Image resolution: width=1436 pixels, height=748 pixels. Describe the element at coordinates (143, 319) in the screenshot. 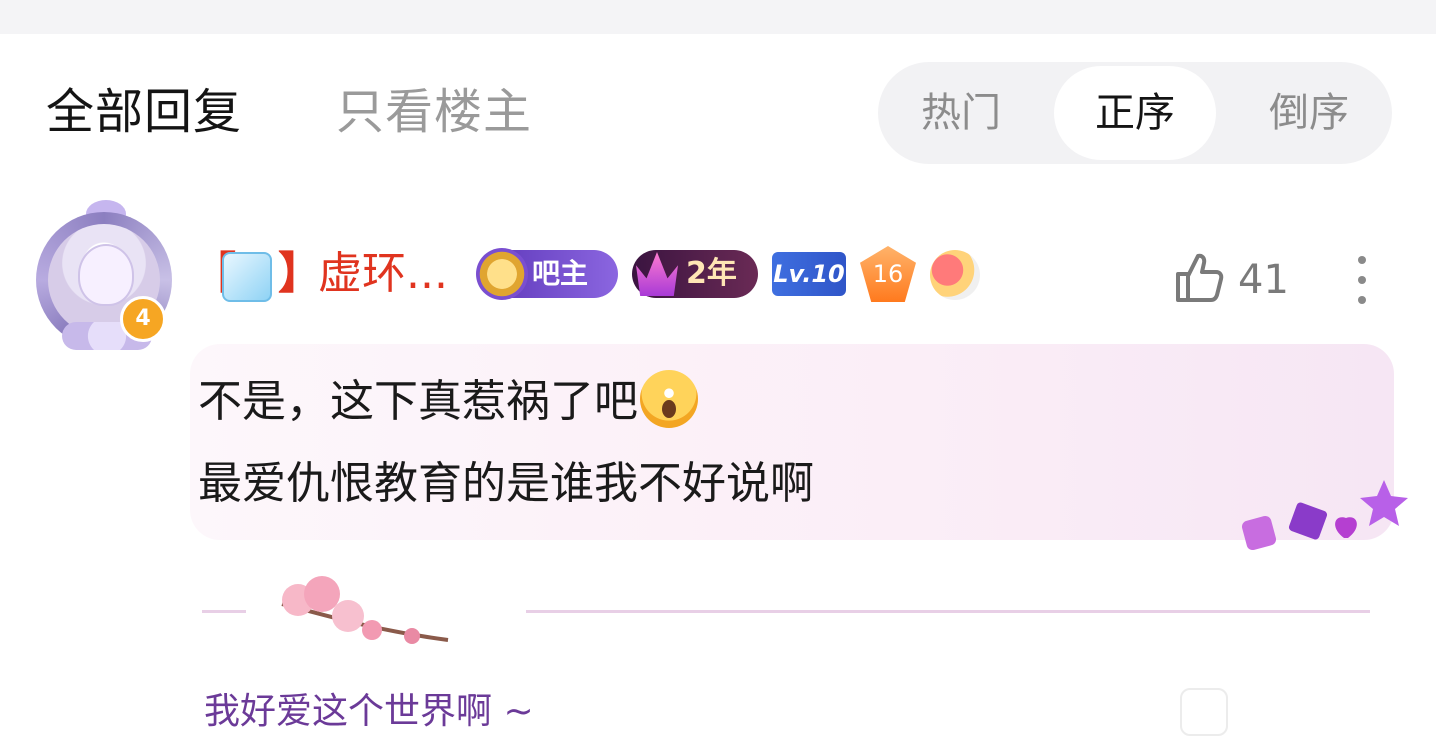

I see `avatar-level-badge: 4` at that location.